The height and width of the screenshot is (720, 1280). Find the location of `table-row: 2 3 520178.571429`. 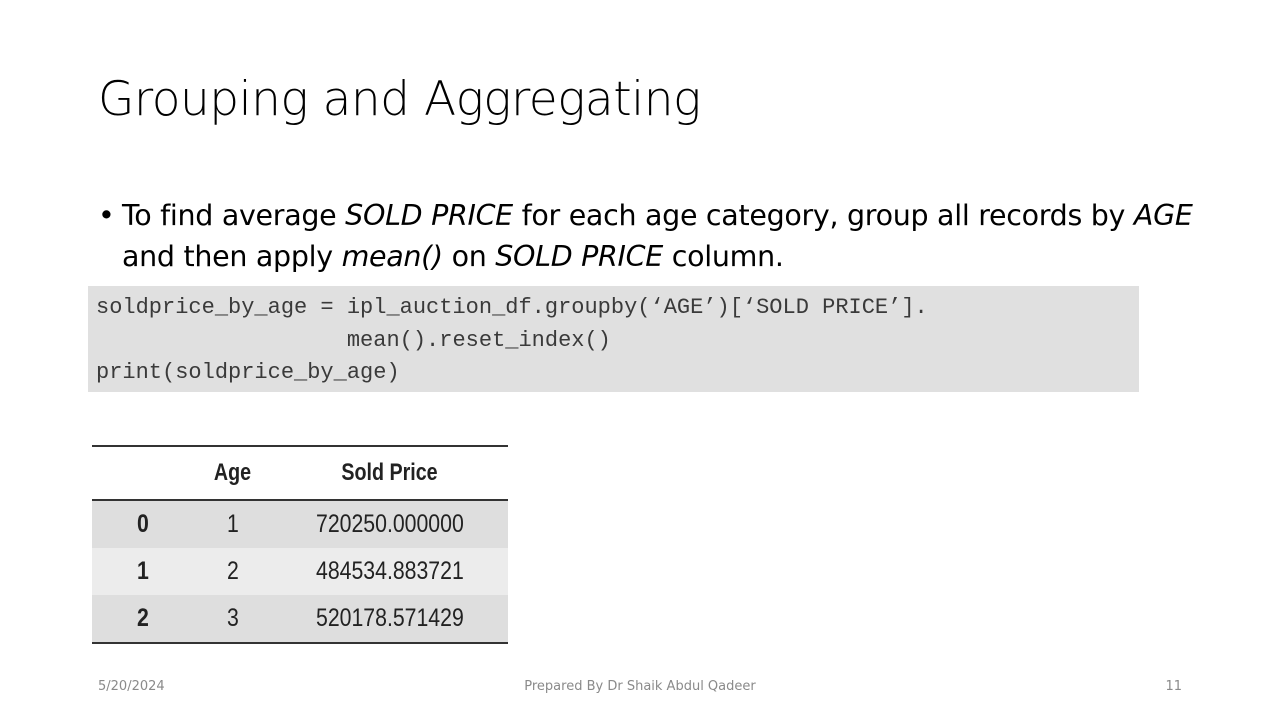

table-row: 2 3 520178.571429 is located at coordinates (300, 619).